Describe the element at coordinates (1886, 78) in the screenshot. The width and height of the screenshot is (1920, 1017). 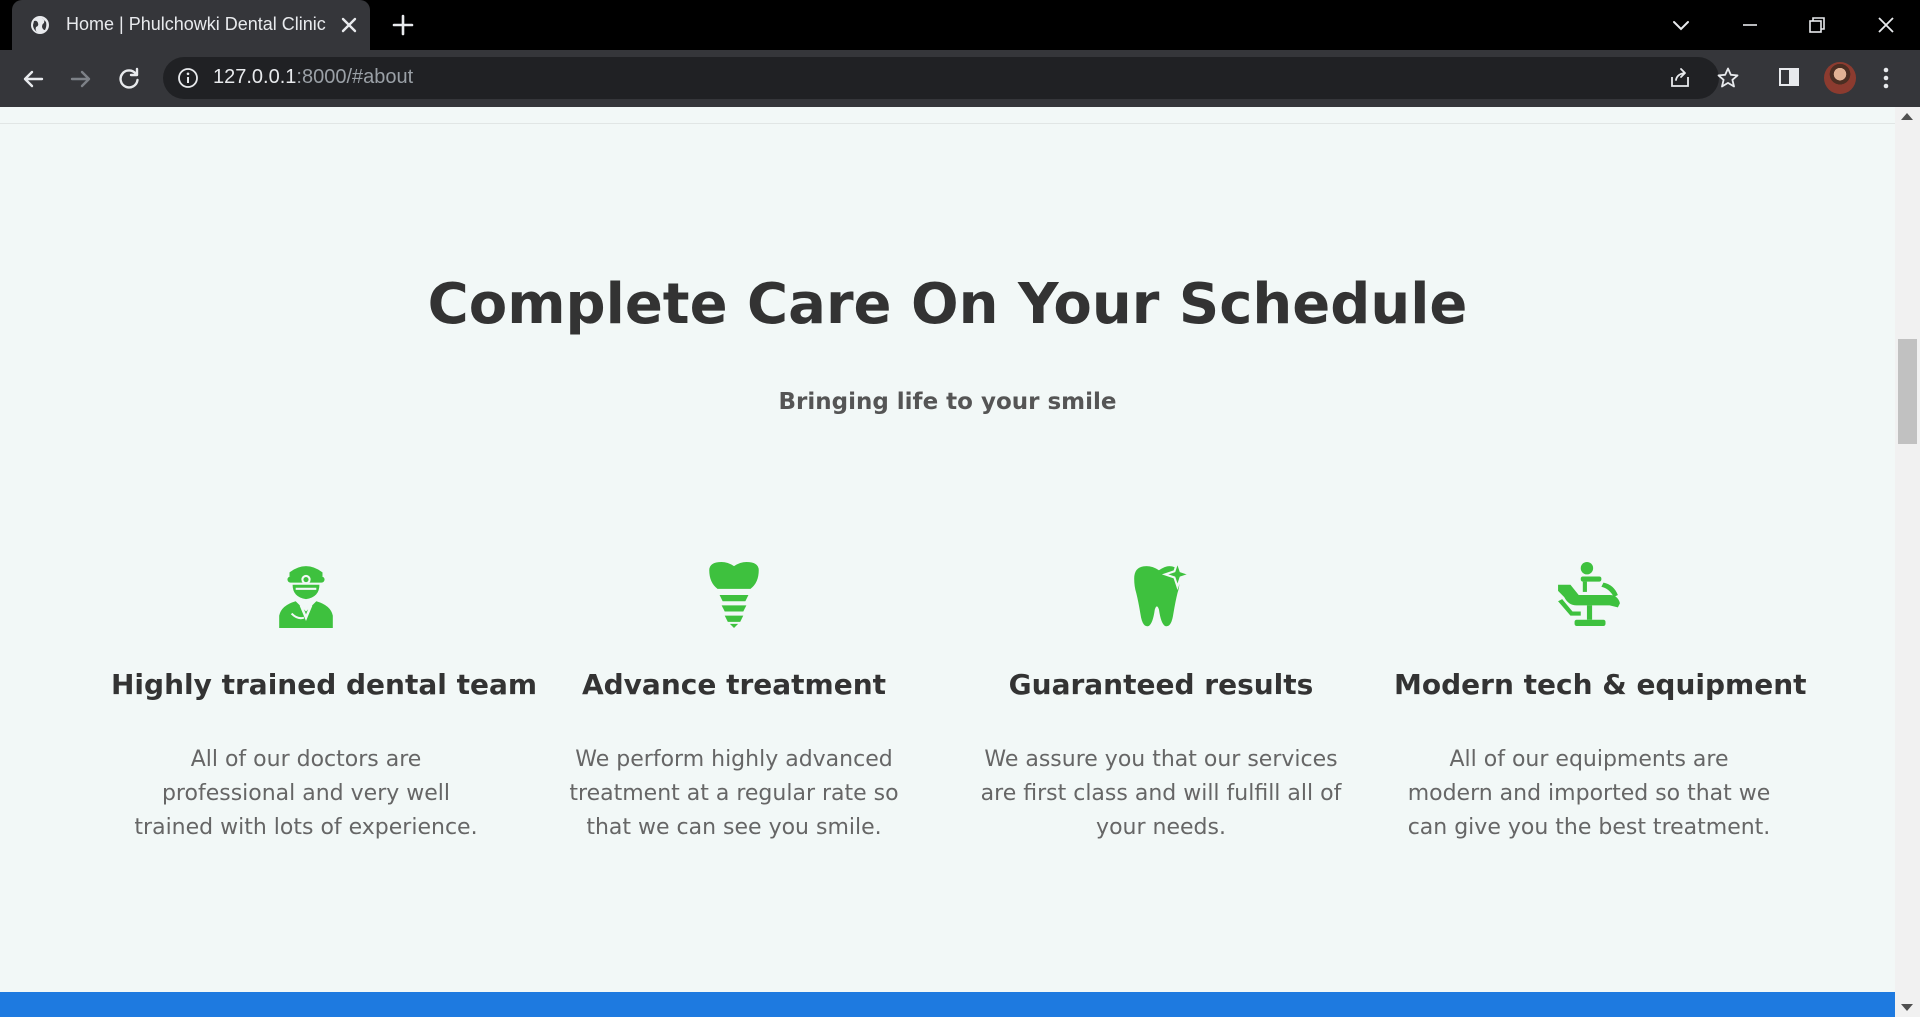
I see `more-menu-icon` at that location.